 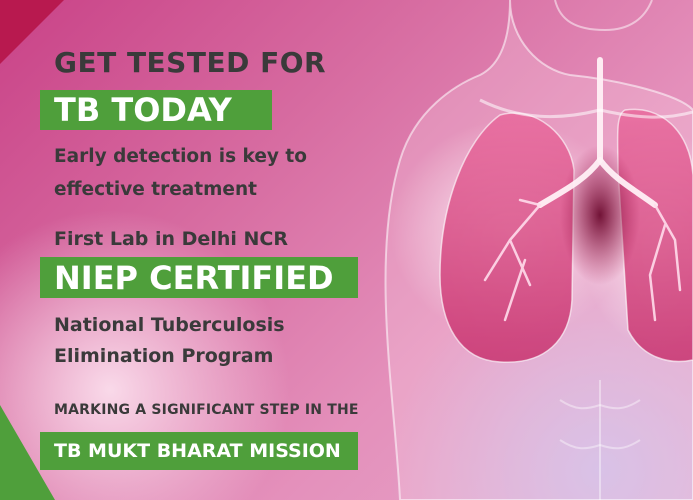 What do you see at coordinates (603, 16) in the screenshot?
I see `face-outline` at bounding box center [603, 16].